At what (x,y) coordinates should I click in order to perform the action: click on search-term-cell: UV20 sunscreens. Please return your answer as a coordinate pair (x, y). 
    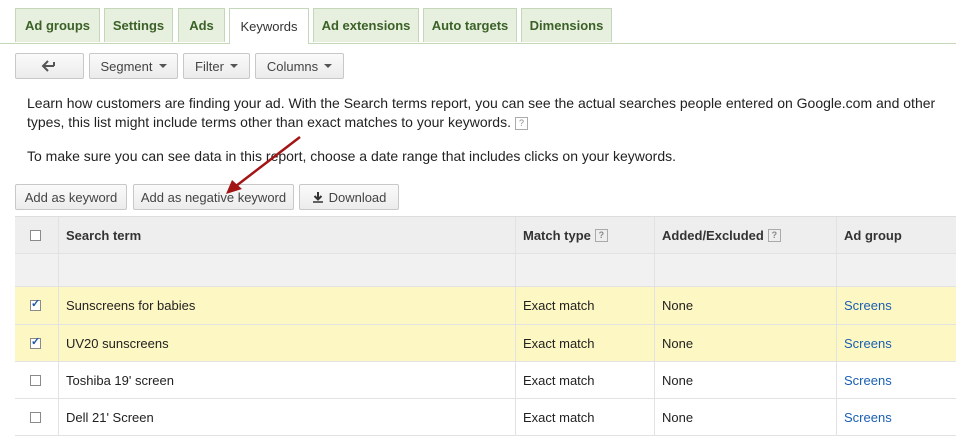
    Looking at the image, I should click on (286, 343).